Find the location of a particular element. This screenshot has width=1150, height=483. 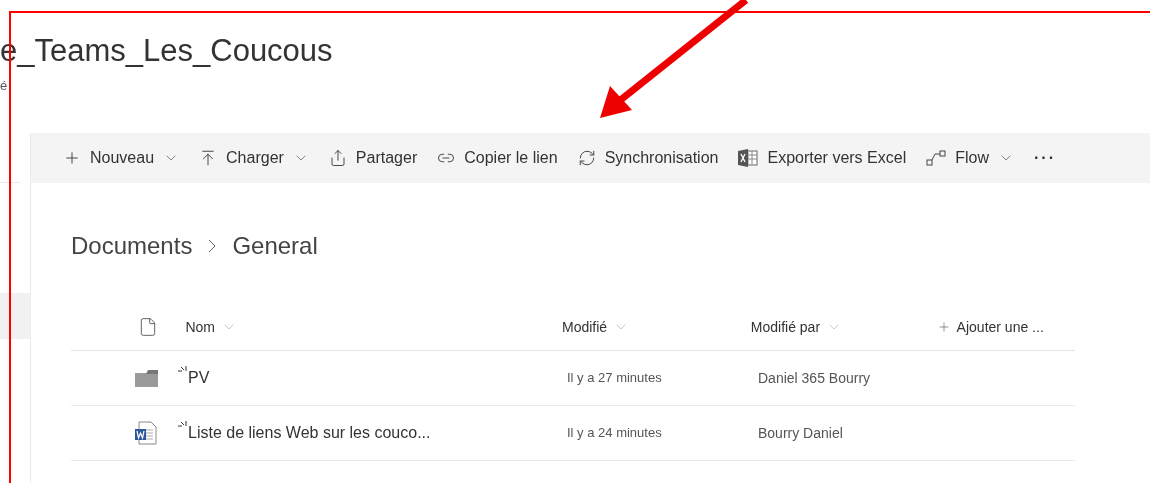

file-name-link: PV is located at coordinates (199, 378).